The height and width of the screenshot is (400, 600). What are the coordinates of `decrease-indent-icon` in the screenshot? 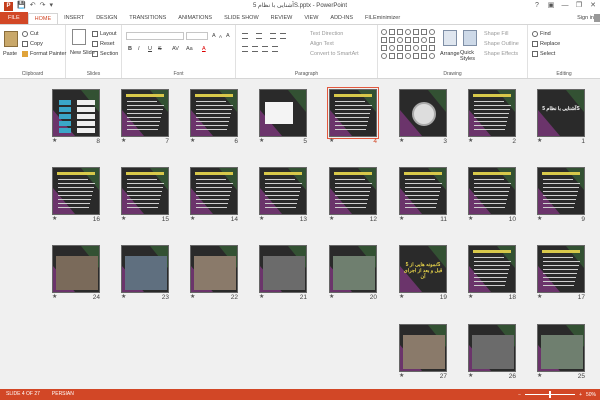 It's located at (273, 36).